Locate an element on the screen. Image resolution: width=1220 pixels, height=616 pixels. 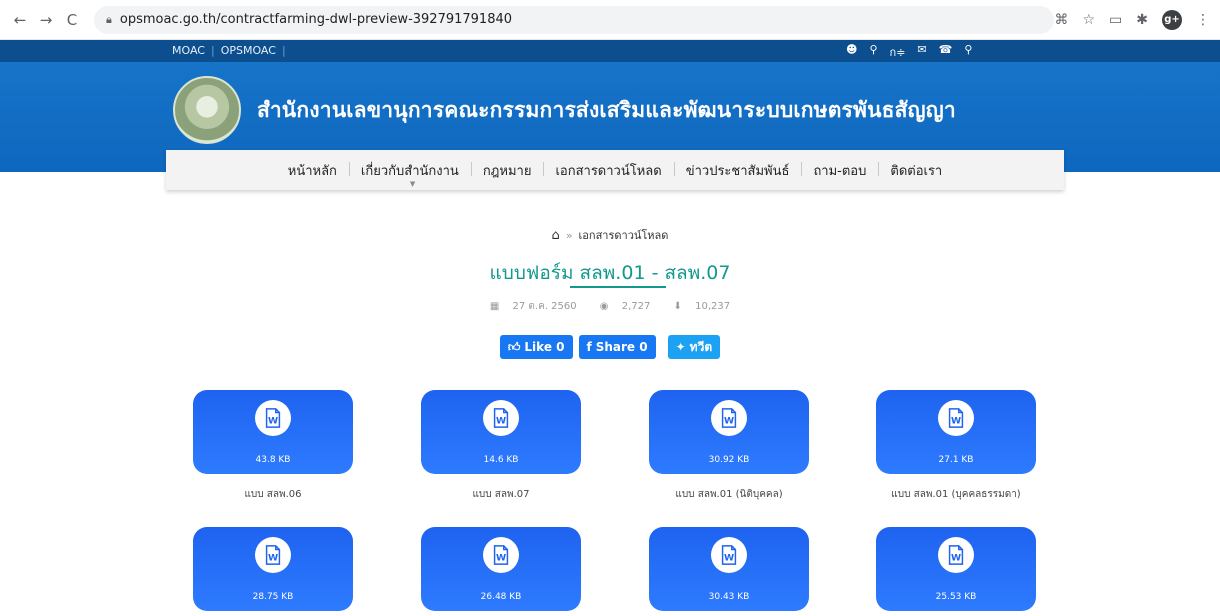
location-icon: ⚲ is located at coordinates (968, 52).